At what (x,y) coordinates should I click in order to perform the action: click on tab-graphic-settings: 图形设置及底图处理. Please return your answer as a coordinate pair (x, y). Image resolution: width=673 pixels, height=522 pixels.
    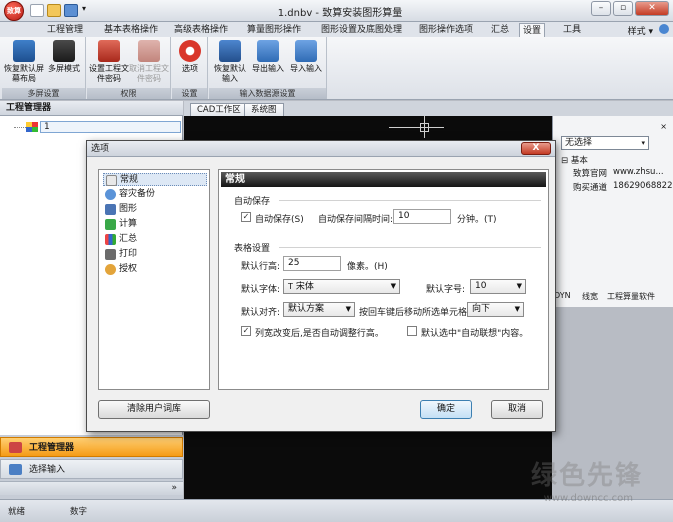
    Looking at the image, I should click on (361, 30).